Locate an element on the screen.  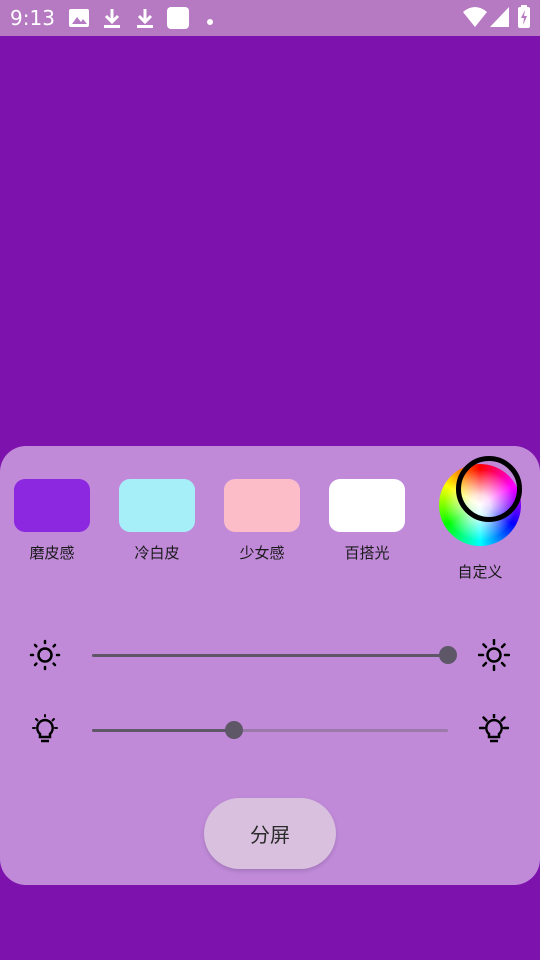
color-temperature-slider-fill is located at coordinates (163, 730).